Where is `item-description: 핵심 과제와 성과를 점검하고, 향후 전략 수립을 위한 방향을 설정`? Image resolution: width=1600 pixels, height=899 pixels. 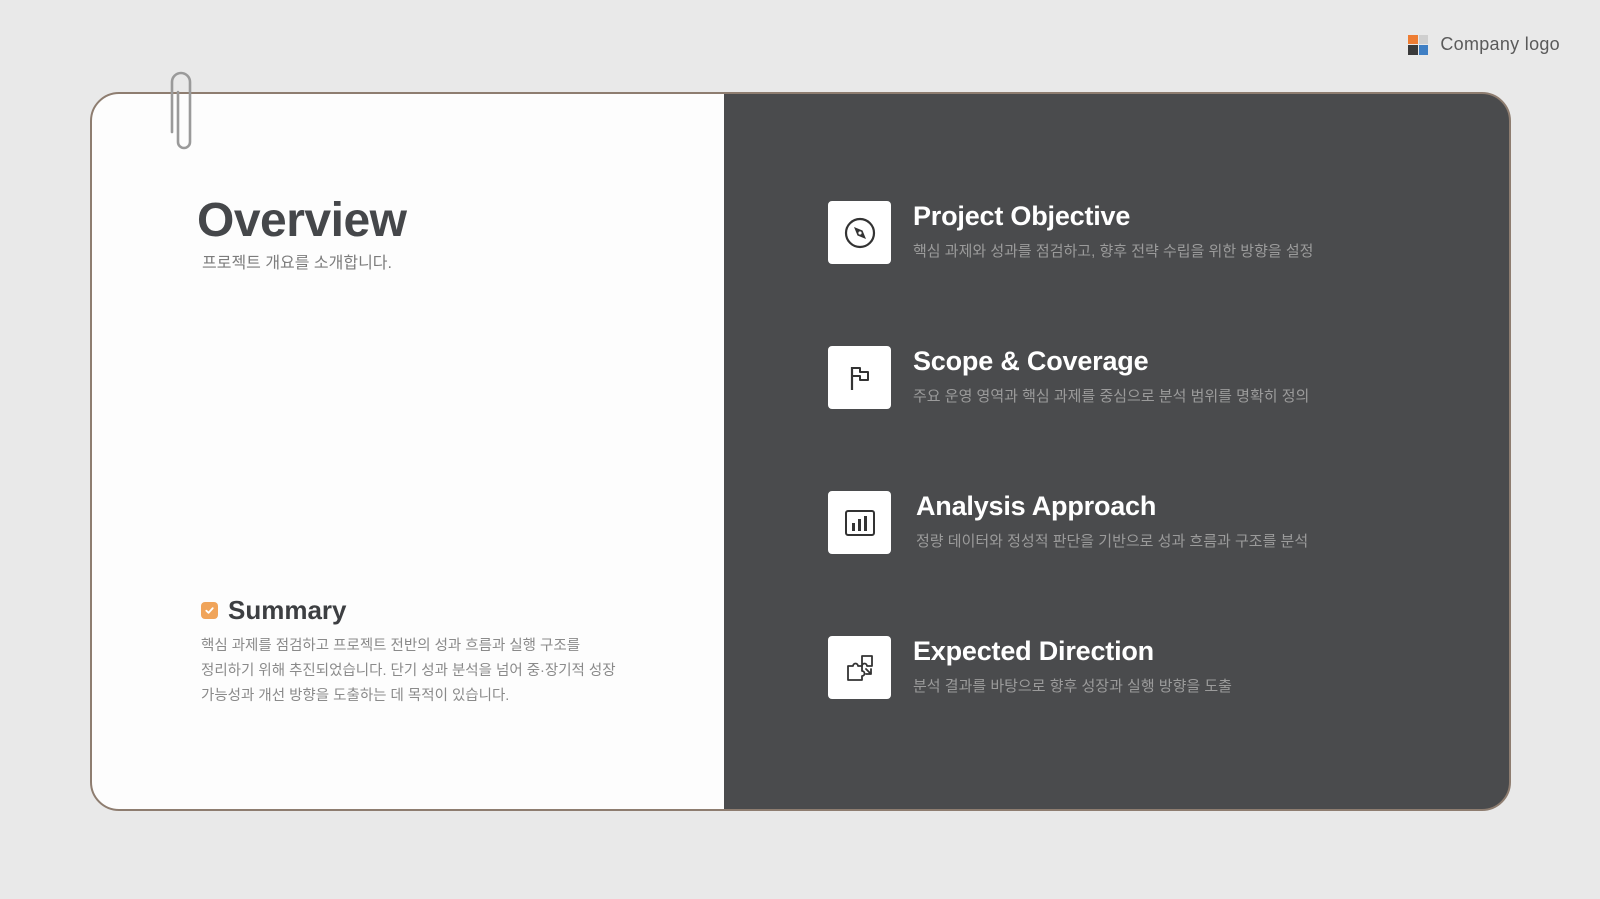
item-description: 핵심 과제와 성과를 점검하고, 향후 전략 수립을 위한 방향을 설정 is located at coordinates (1113, 251).